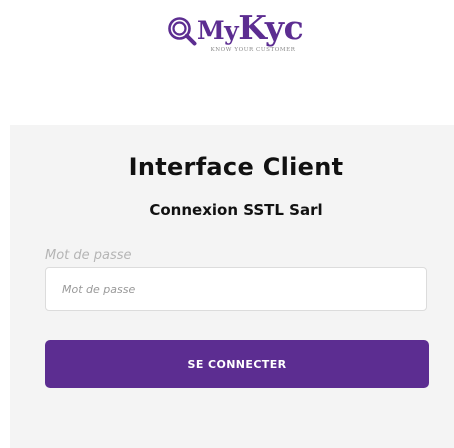 Image resolution: width=454 pixels, height=448 pixels. Describe the element at coordinates (236, 210) in the screenshot. I see `page-subtitle: Connexion SSTL Sarl` at that location.